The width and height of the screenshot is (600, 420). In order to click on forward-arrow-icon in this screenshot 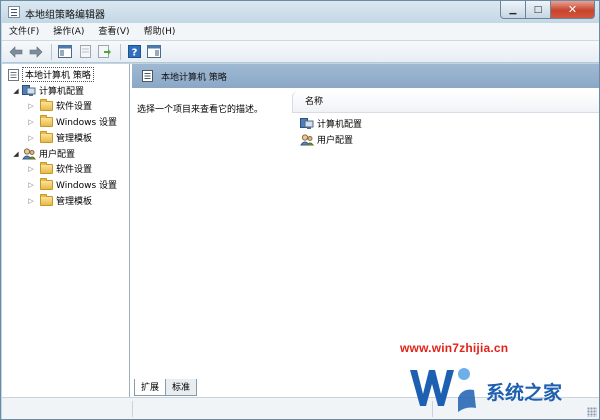, I will do `click(36, 51)`.